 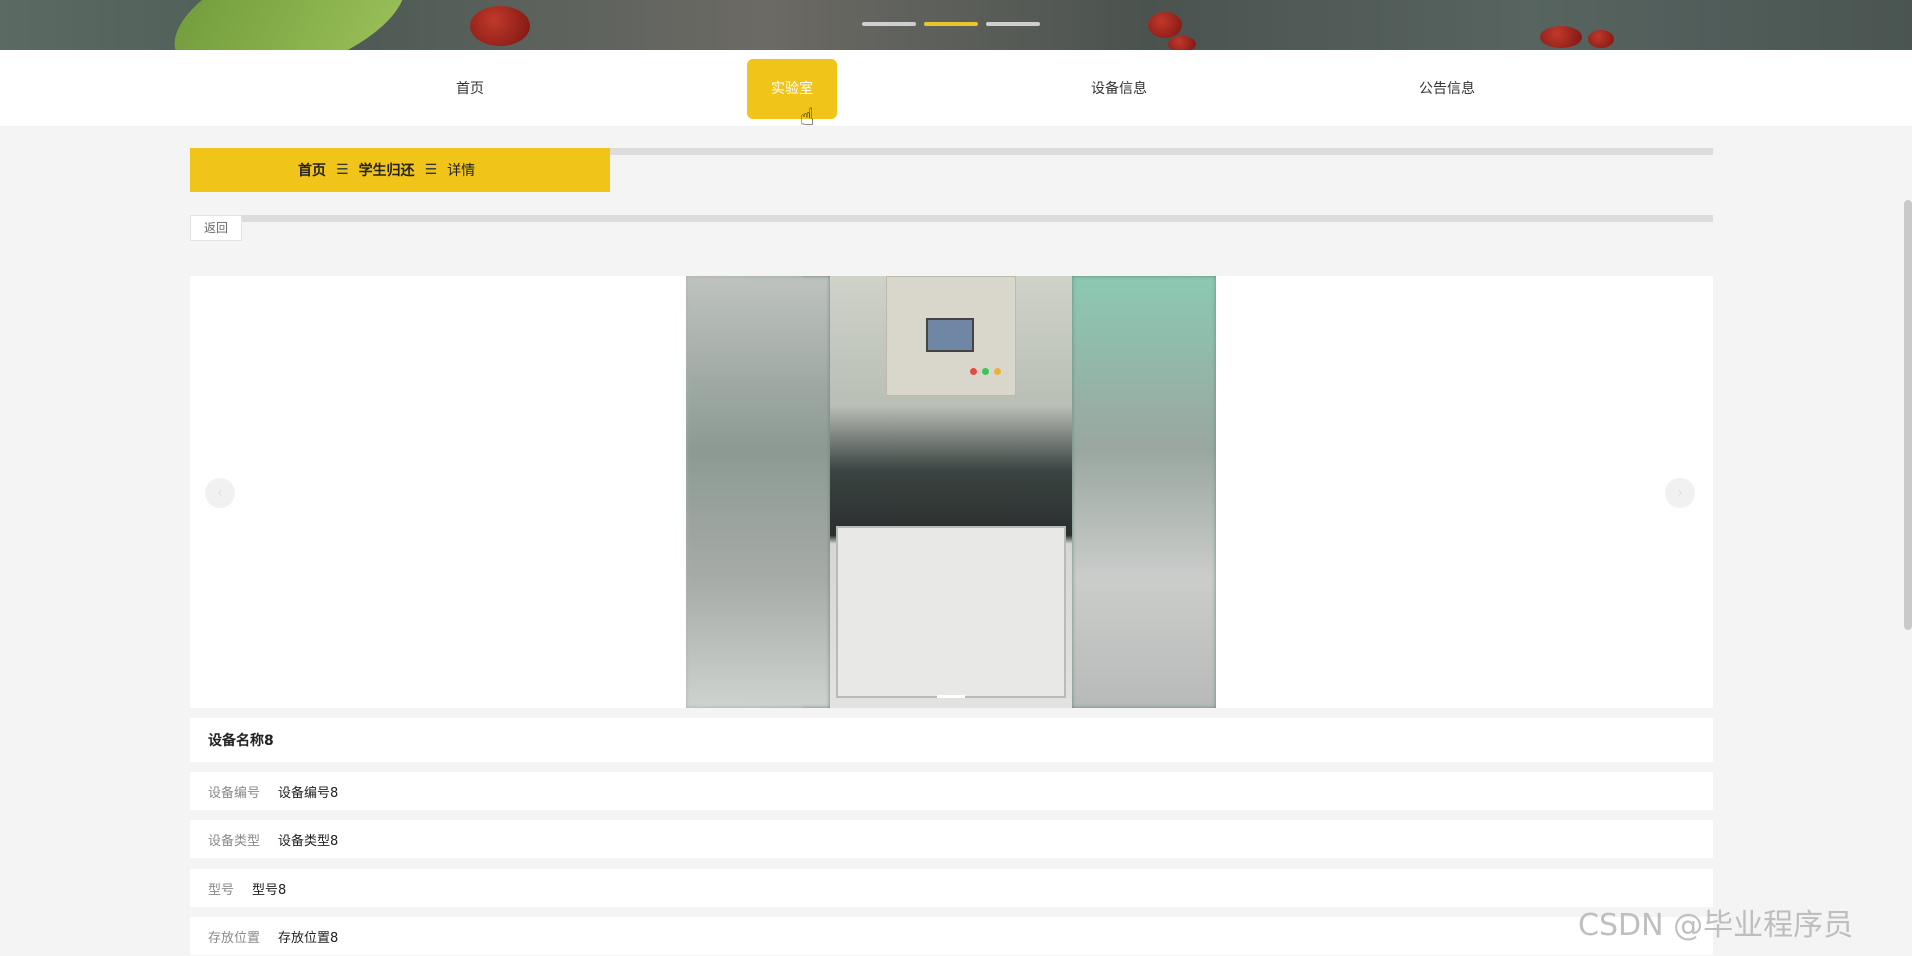 I want to click on breadcrumb: 首页 ☰ 学生归还 ☰ 详情, so click(x=400, y=170).